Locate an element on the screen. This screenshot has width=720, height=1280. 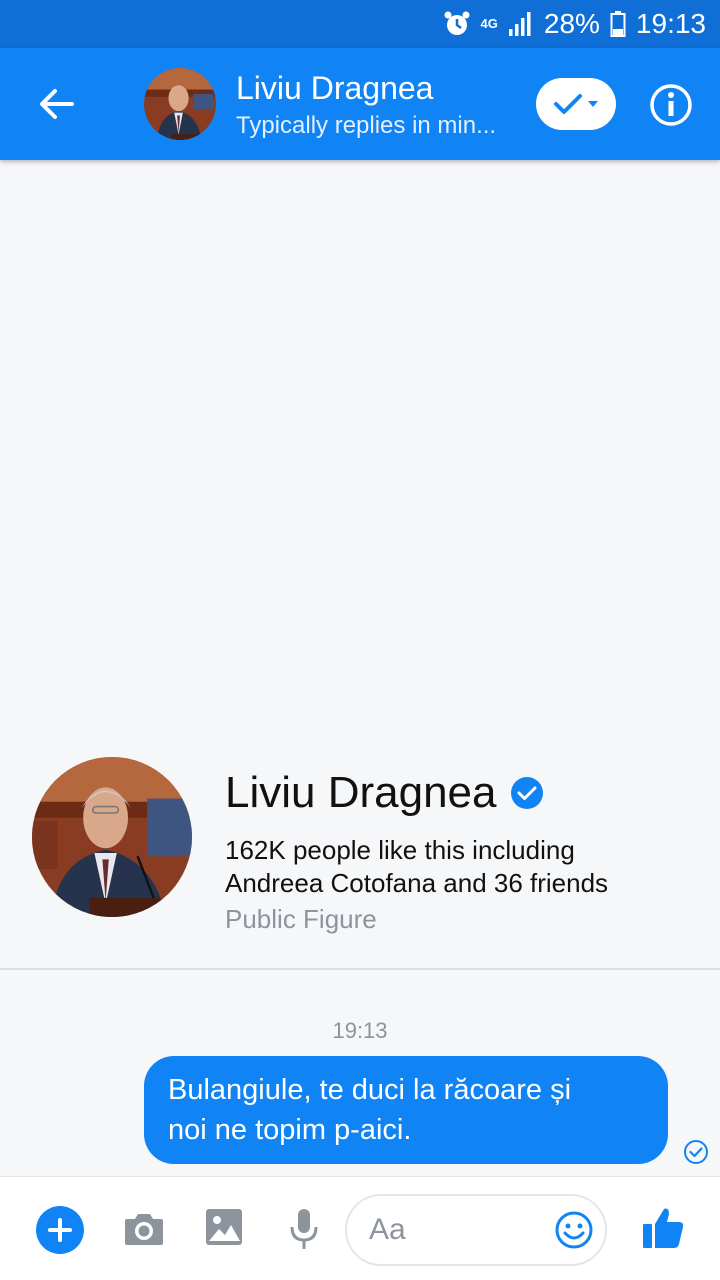
likes-line-2: Andreea Cotofana and 36 friends is located at coordinates (417, 883).